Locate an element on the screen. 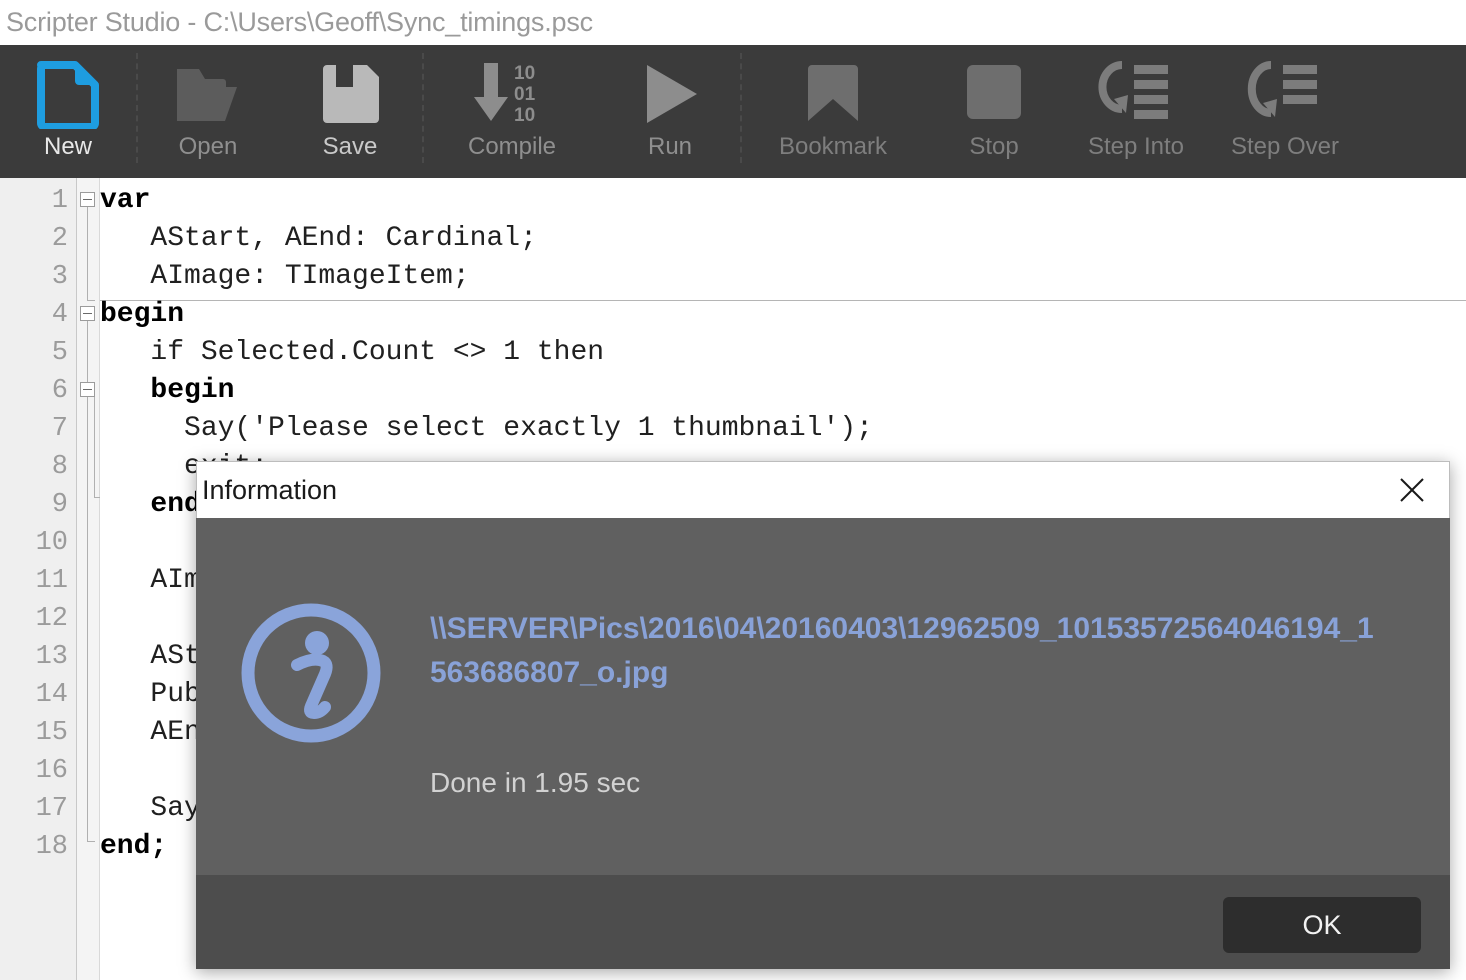 The width and height of the screenshot is (1466, 980). ok-button: OK is located at coordinates (1322, 925).